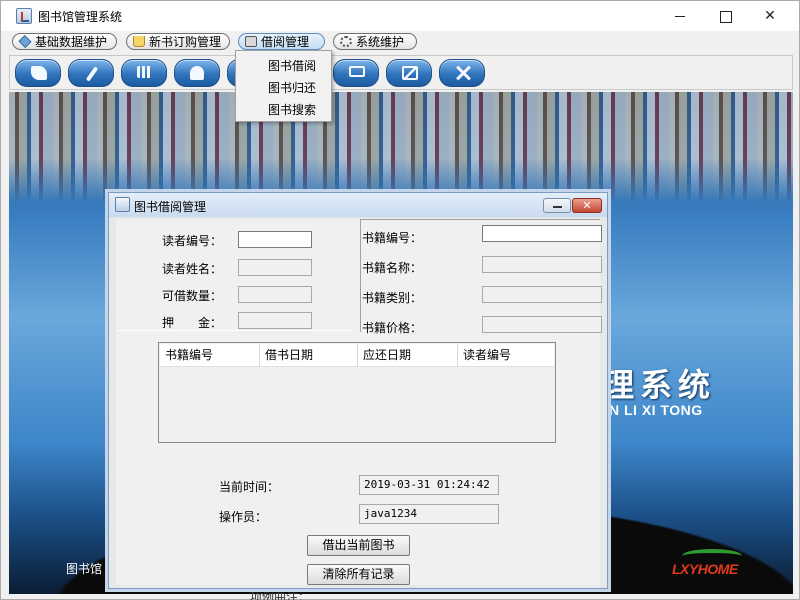 The width and height of the screenshot is (800, 600). I want to click on toolbar-book-button, so click(38, 73).